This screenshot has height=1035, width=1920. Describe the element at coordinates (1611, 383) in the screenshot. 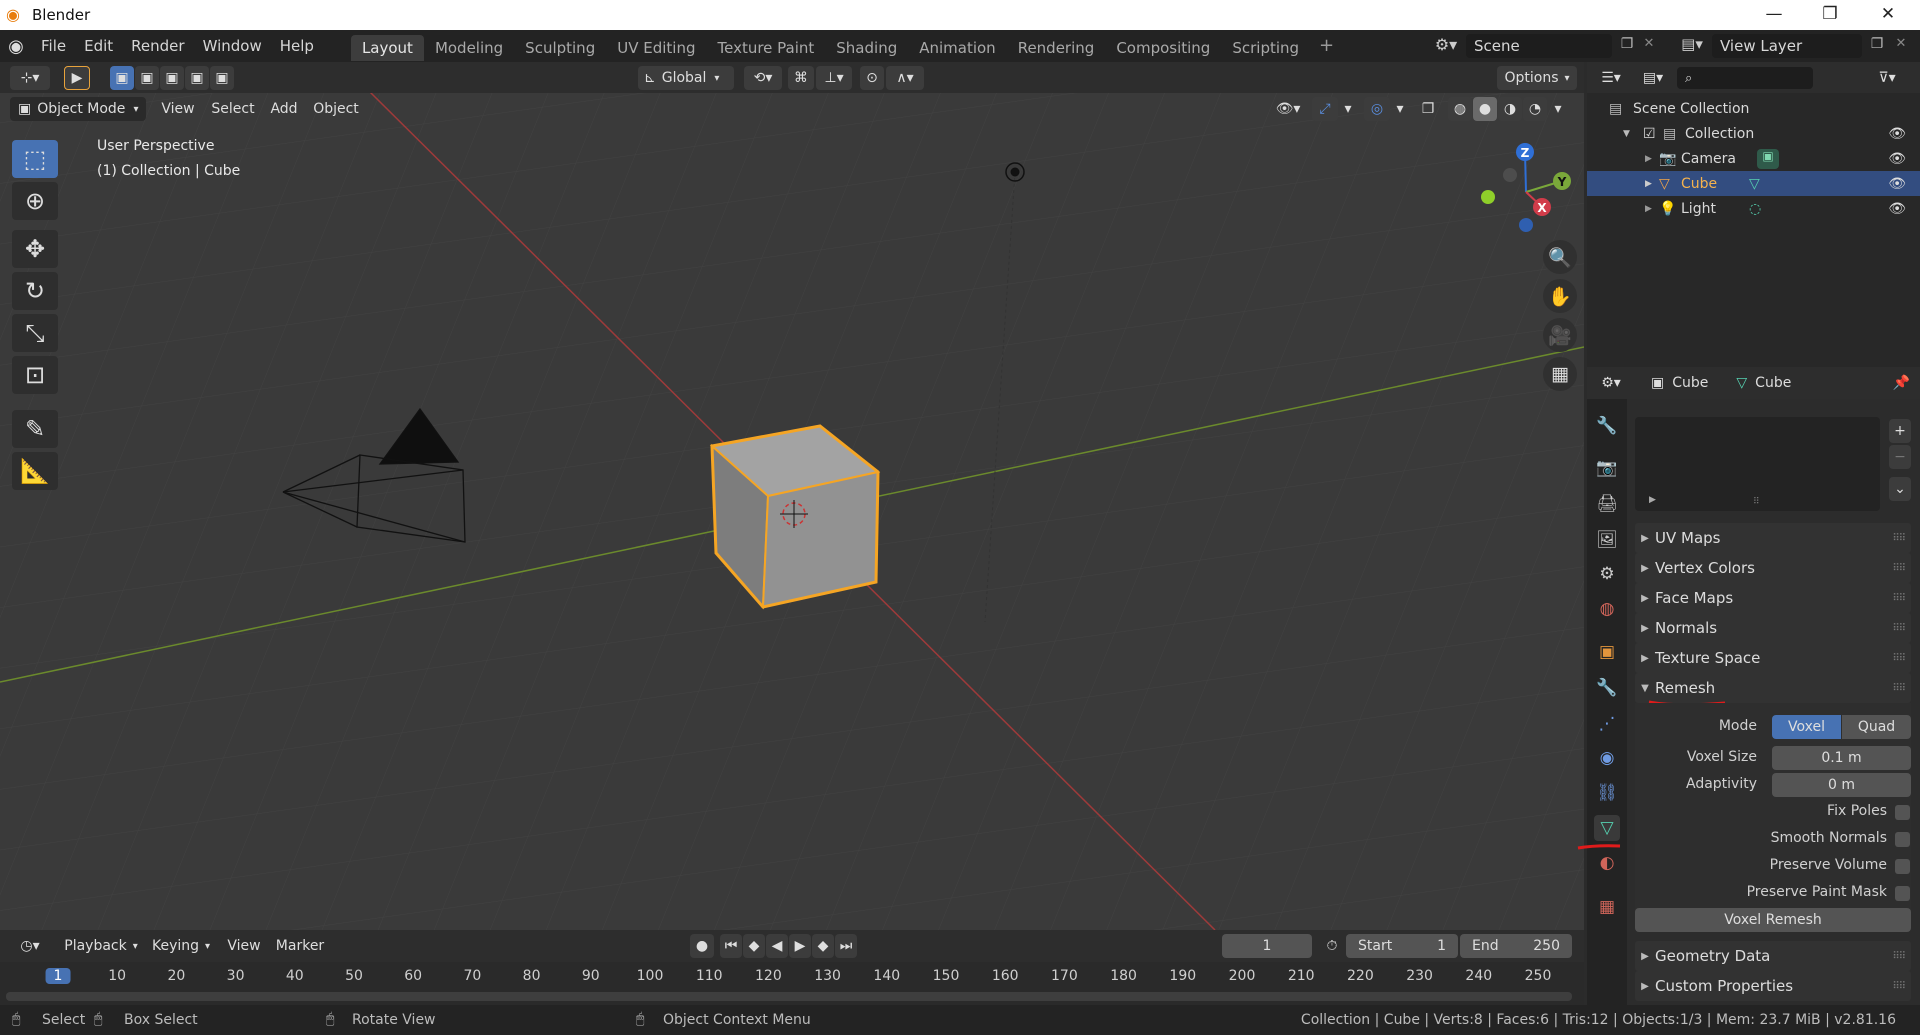

I see `properties-editor-type-icon: ⚙▾` at that location.